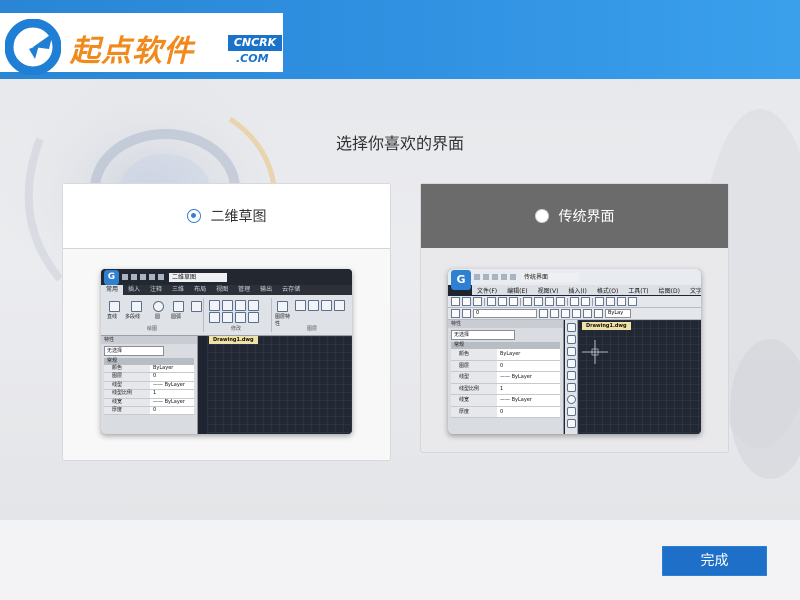  What do you see at coordinates (505, 313) in the screenshot?
I see `layer-dropdown: 0` at bounding box center [505, 313].